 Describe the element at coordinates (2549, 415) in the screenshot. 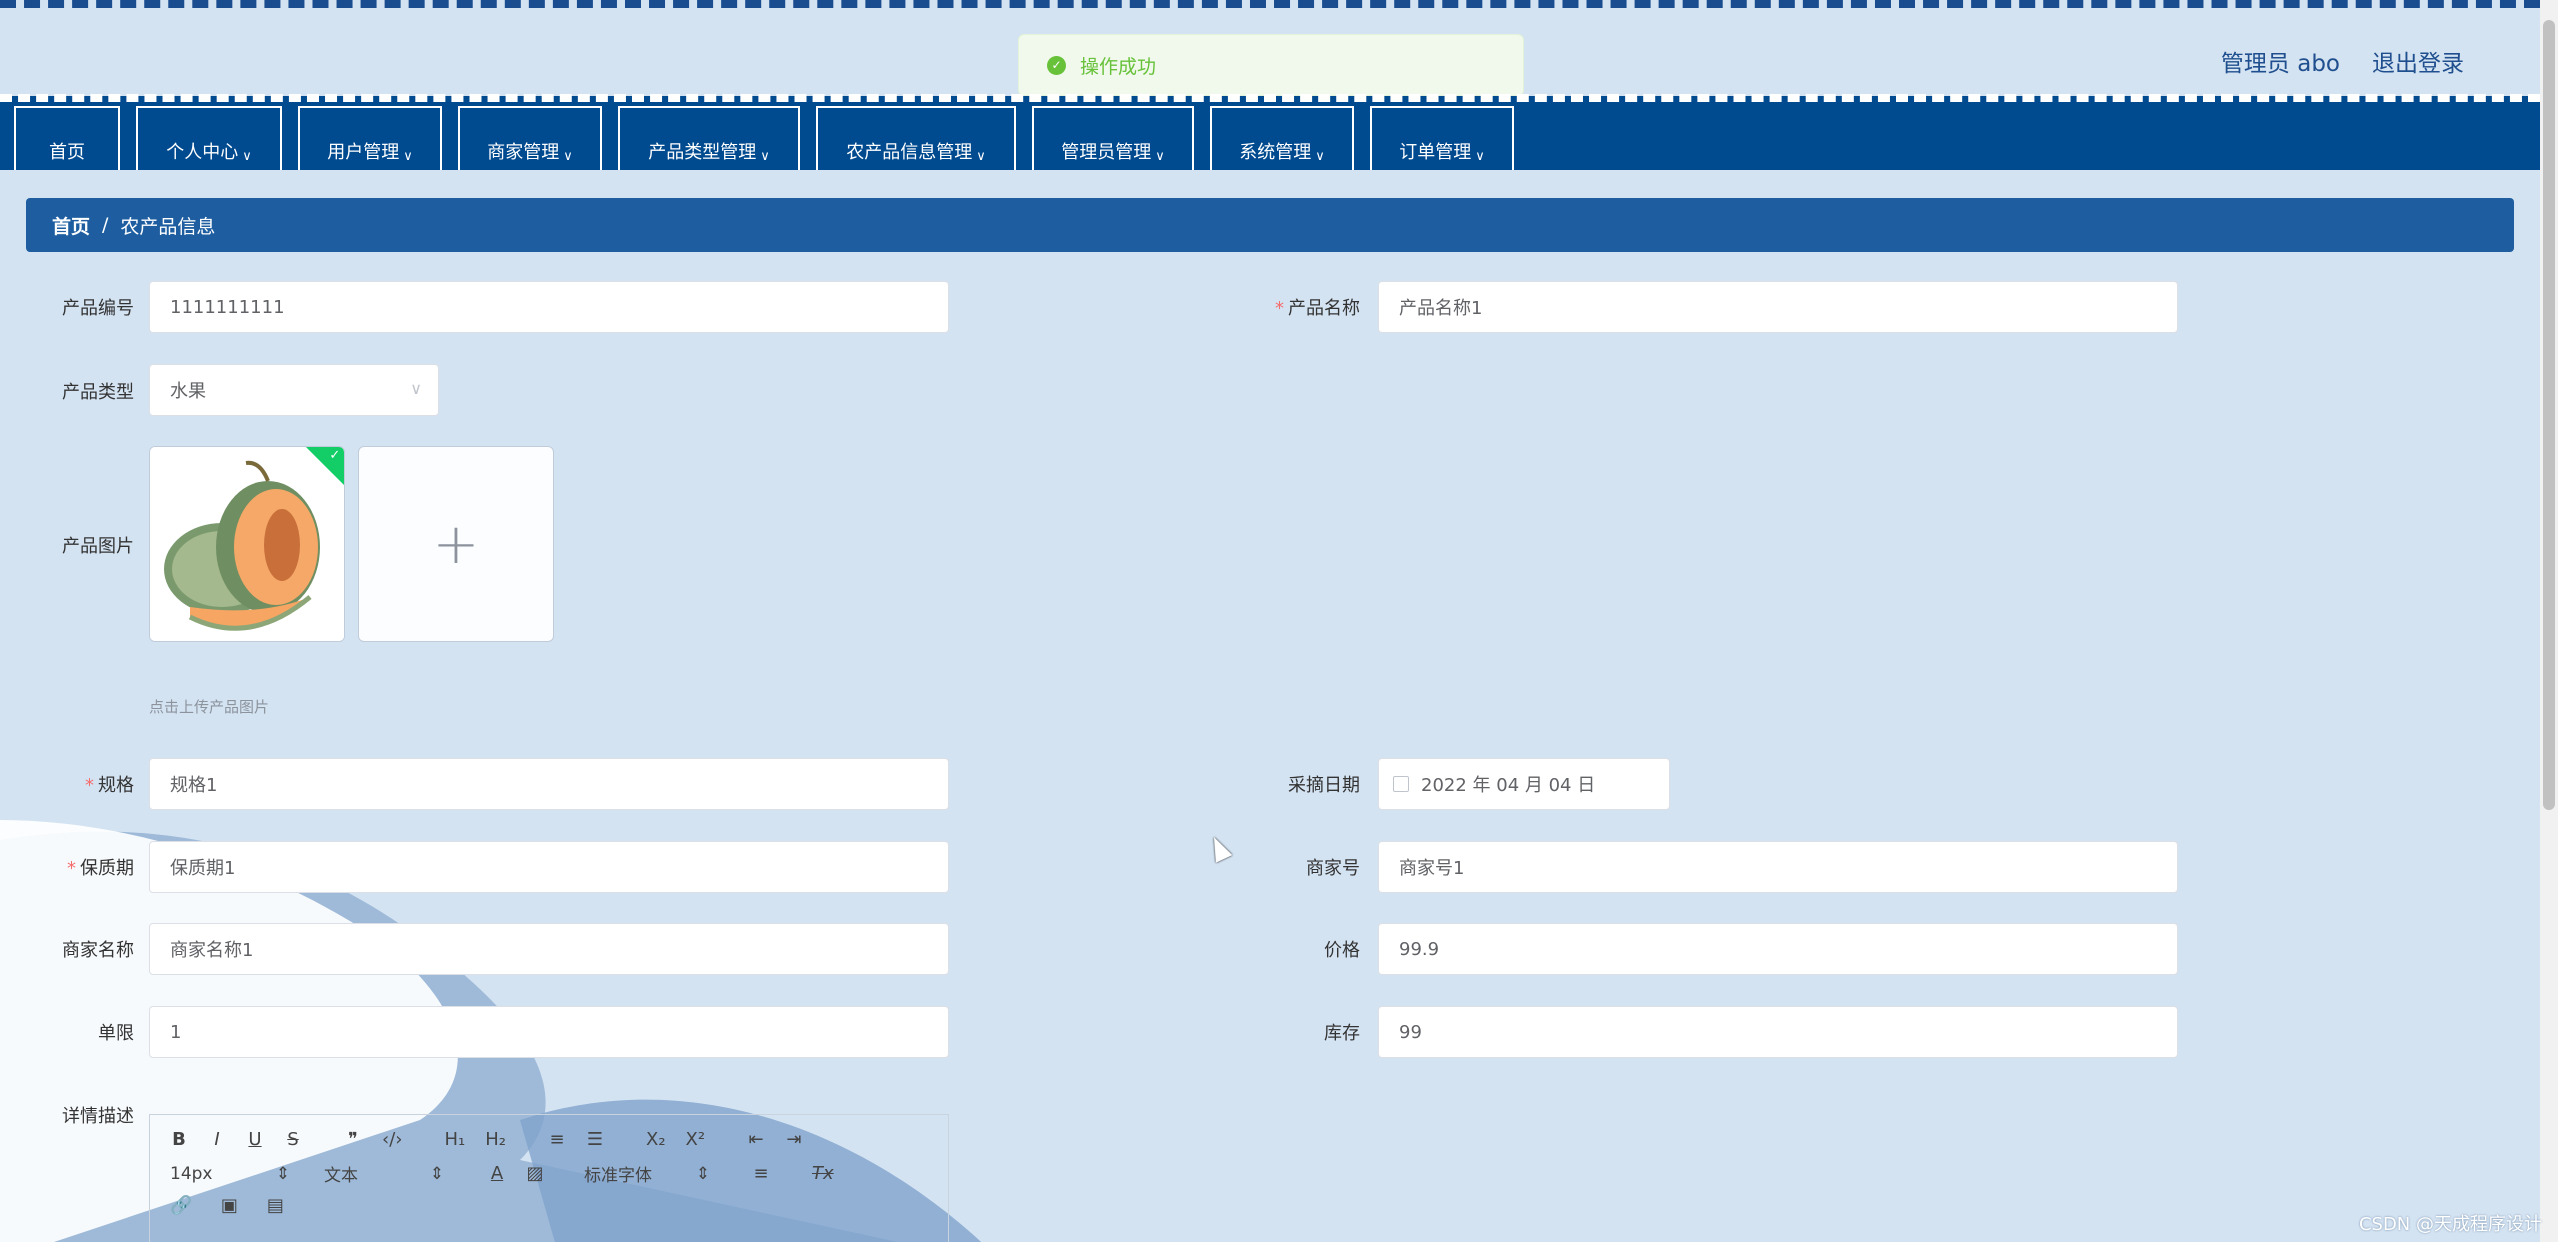

I see `scrollbar-thumb` at that location.